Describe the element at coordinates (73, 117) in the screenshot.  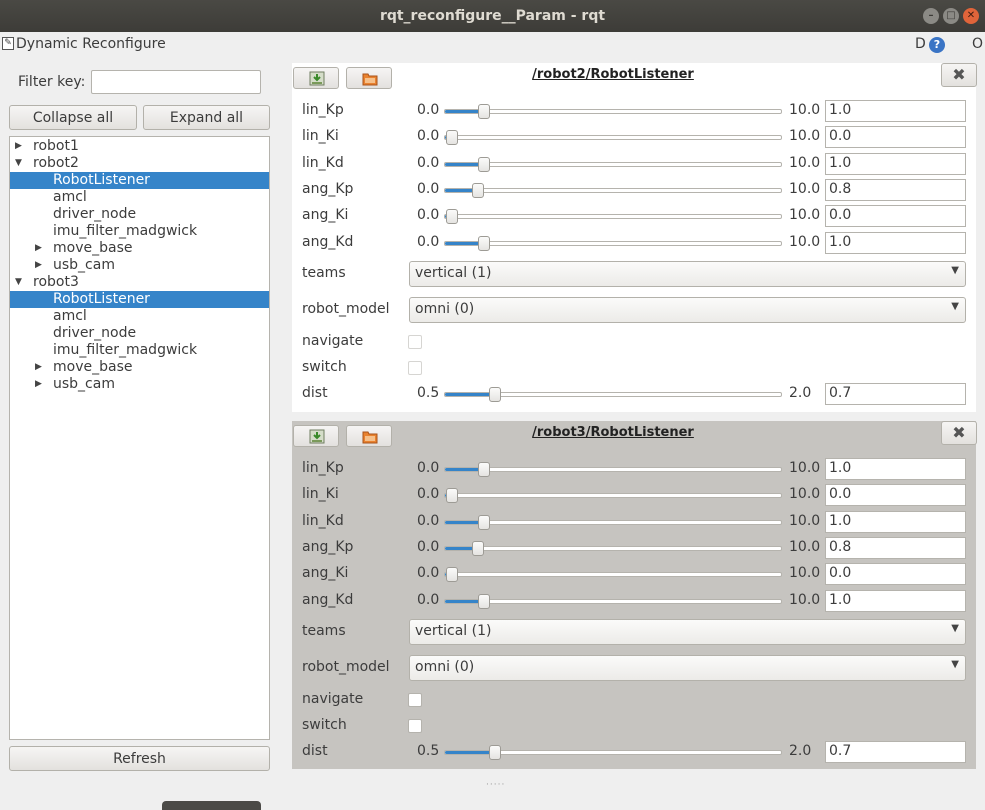
I see `collapse-all-button: Collapse all` at that location.